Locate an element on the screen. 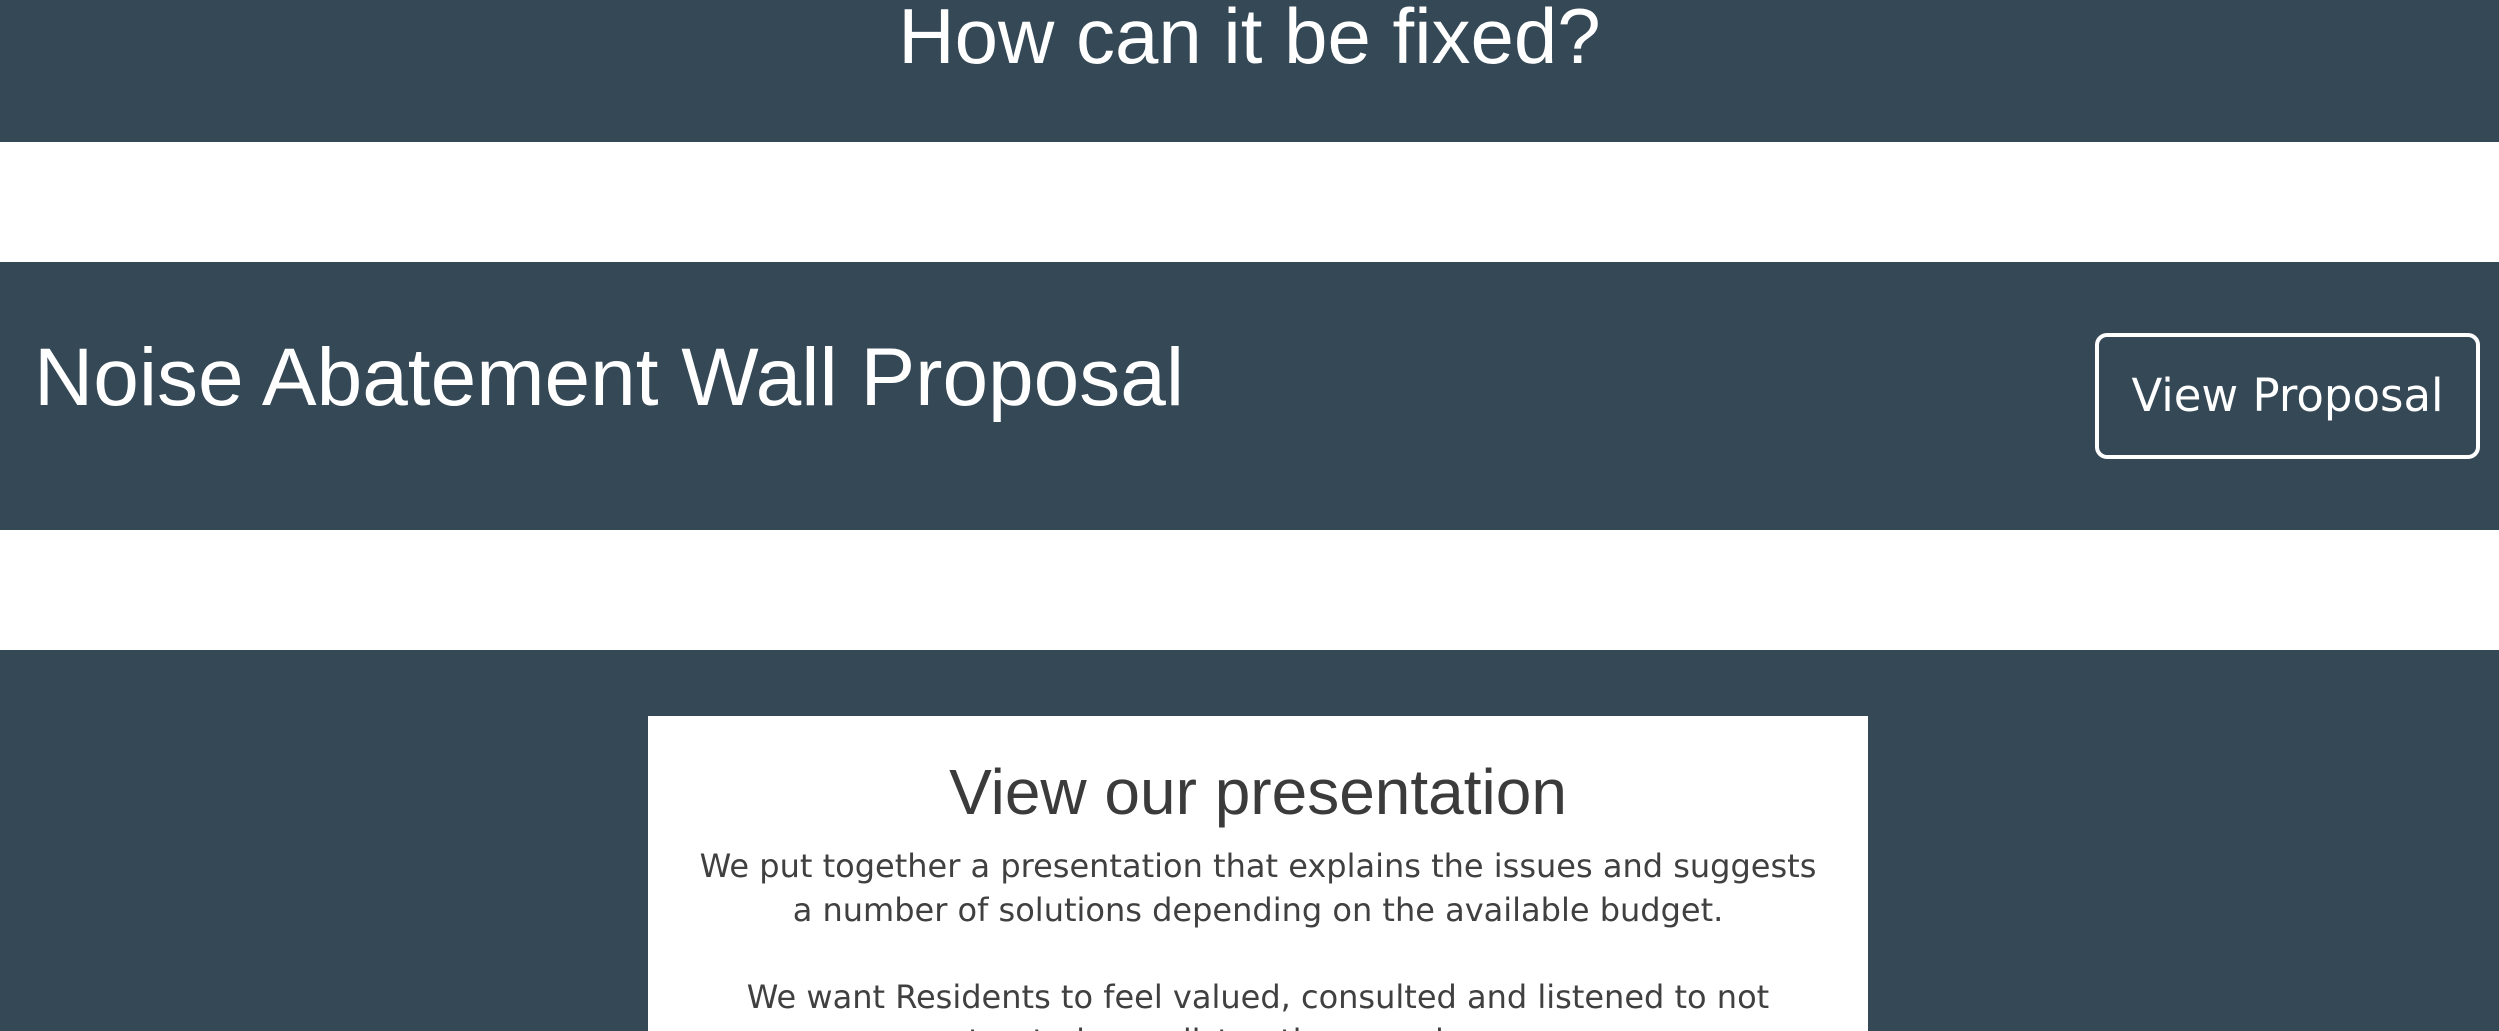  view-proposal-button: View Proposal is located at coordinates (2287, 396).